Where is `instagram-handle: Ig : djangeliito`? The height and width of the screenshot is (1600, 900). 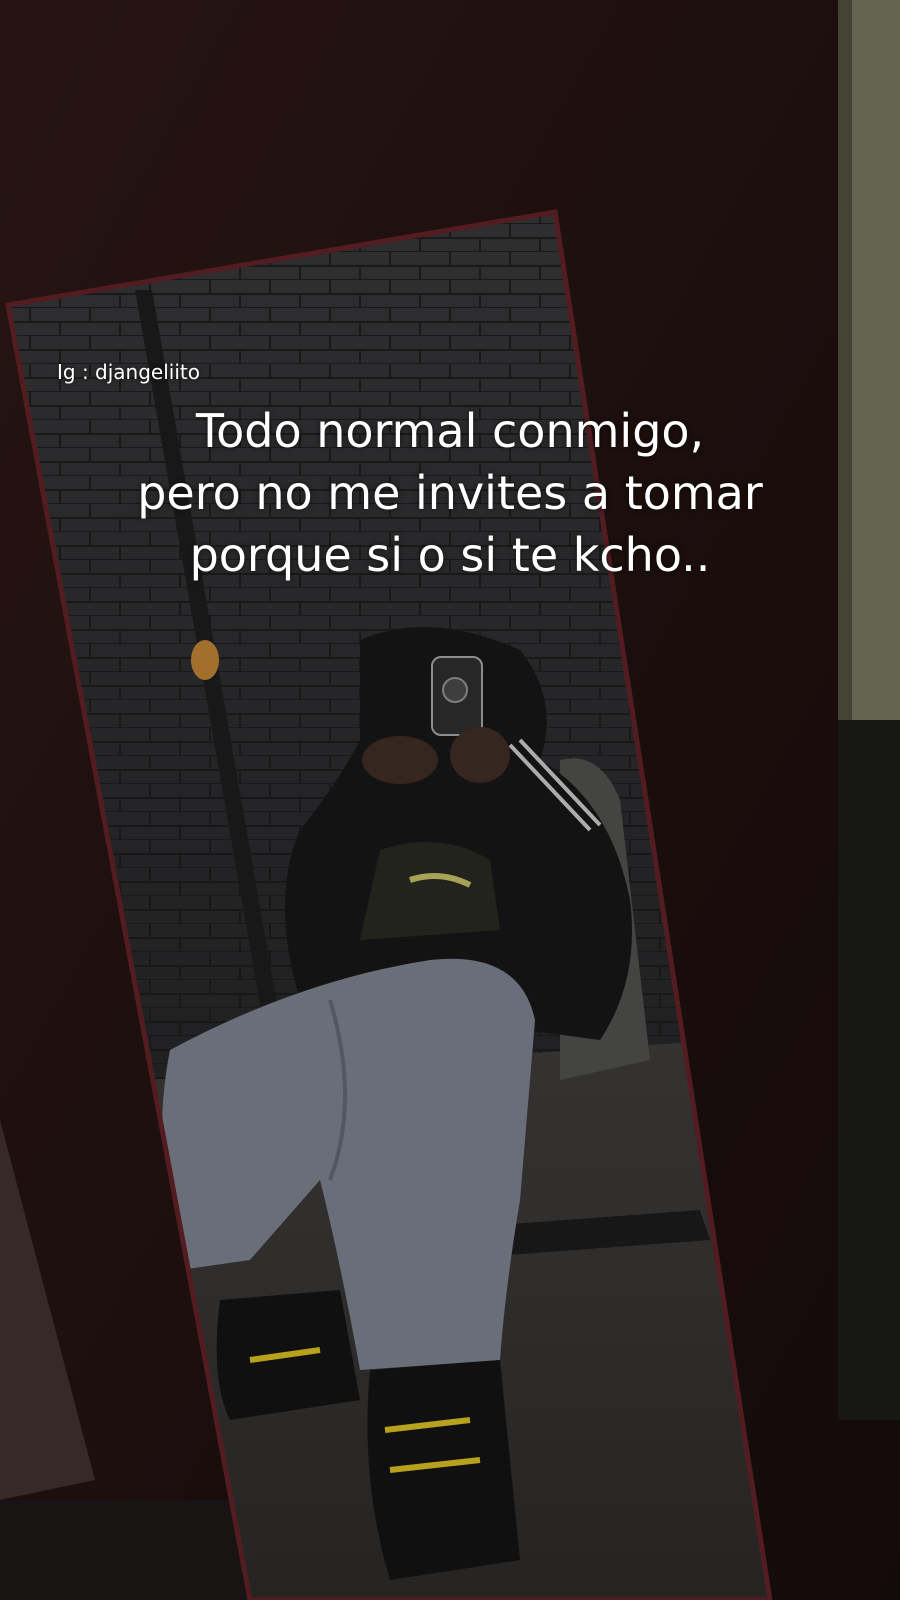
instagram-handle: Ig : djangeliito is located at coordinates (128, 372).